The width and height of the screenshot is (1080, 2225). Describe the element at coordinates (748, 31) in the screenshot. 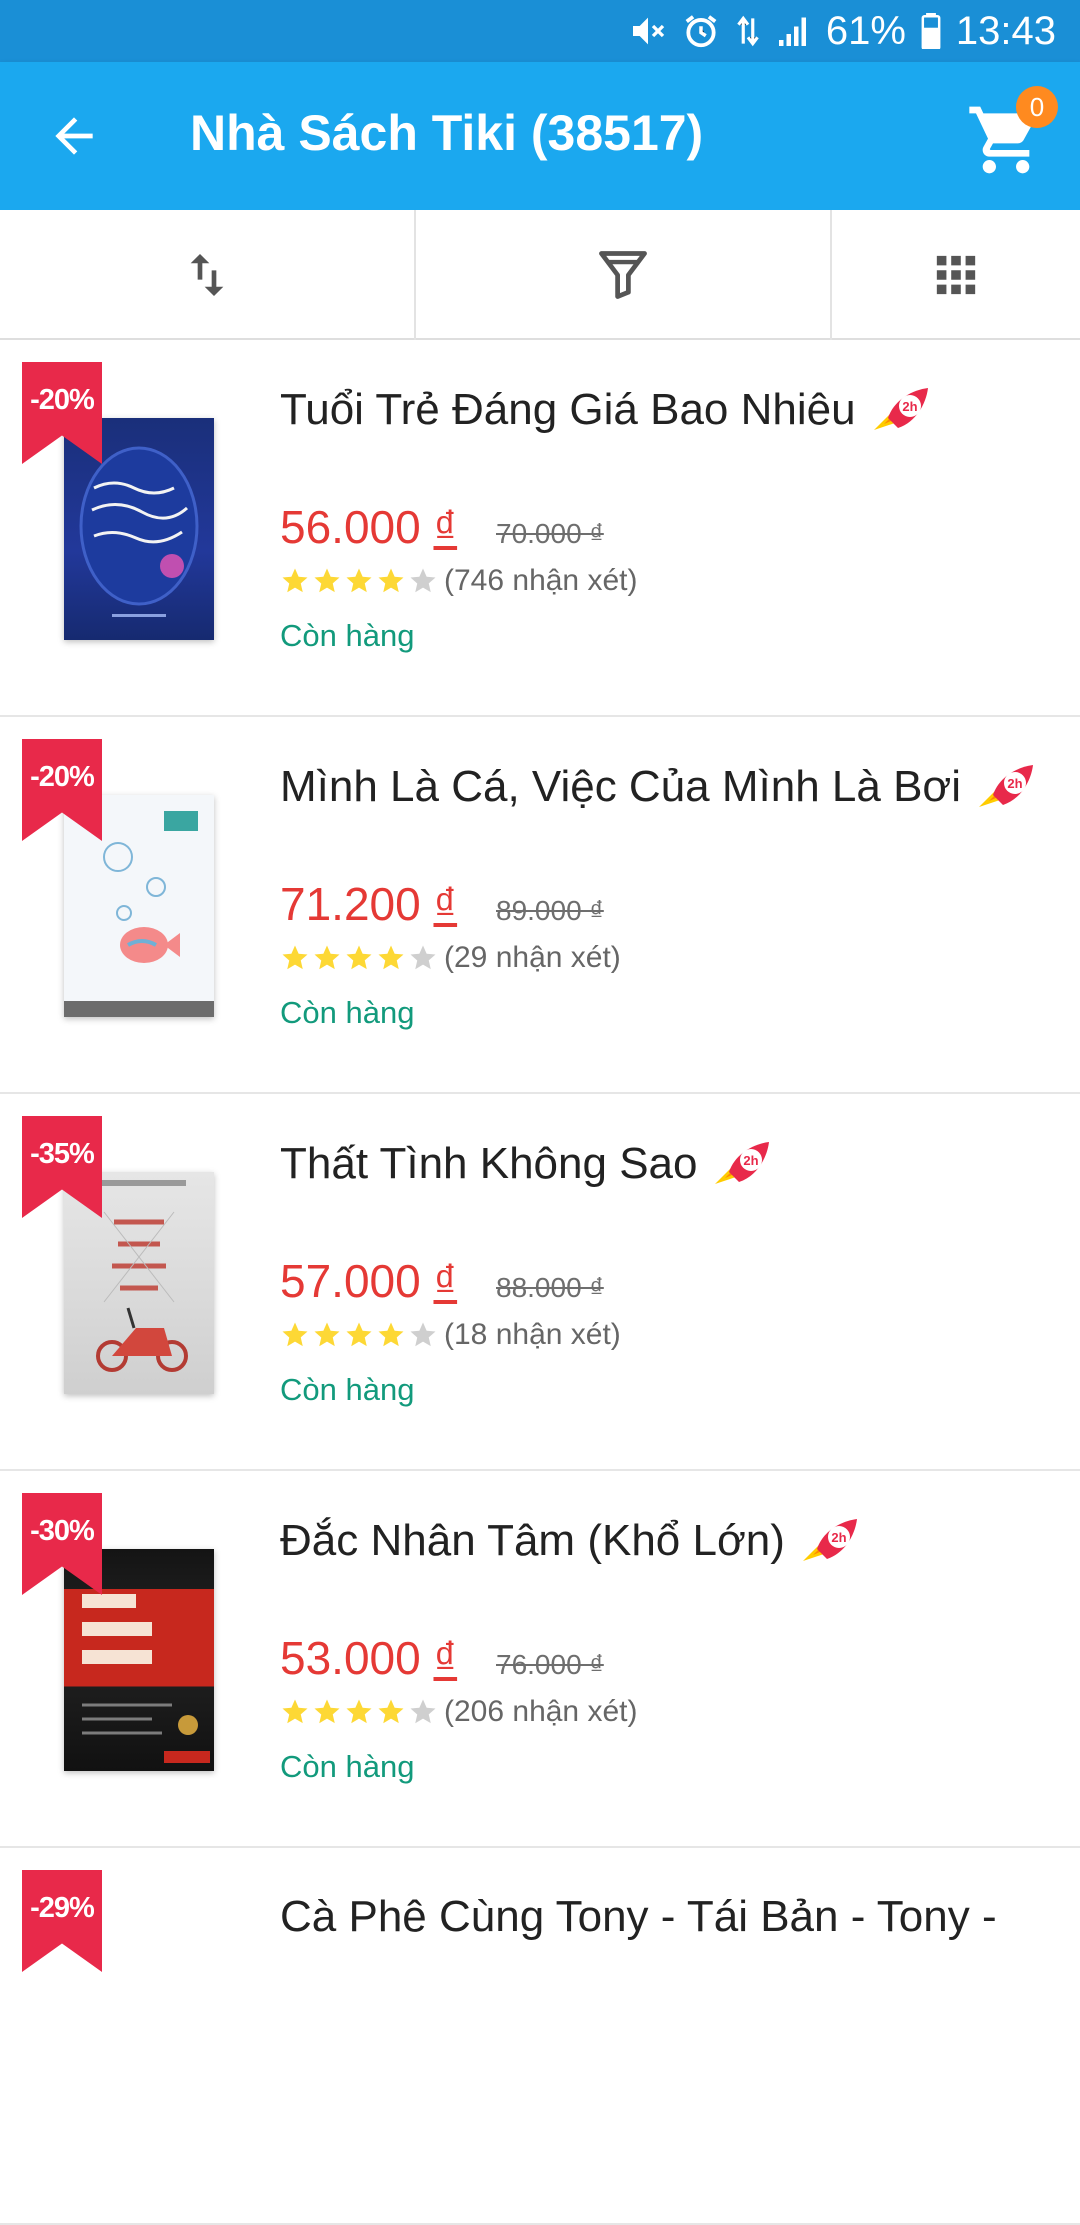

I see `data-transfer-icon` at that location.